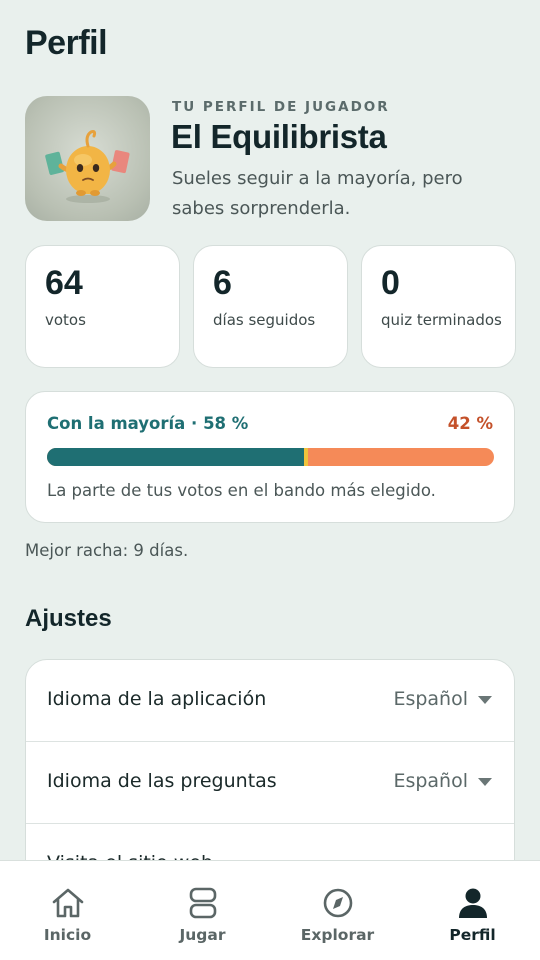 Image resolution: width=540 pixels, height=960 pixels. I want to click on stat-card-votes: 64 votos, so click(102, 306).